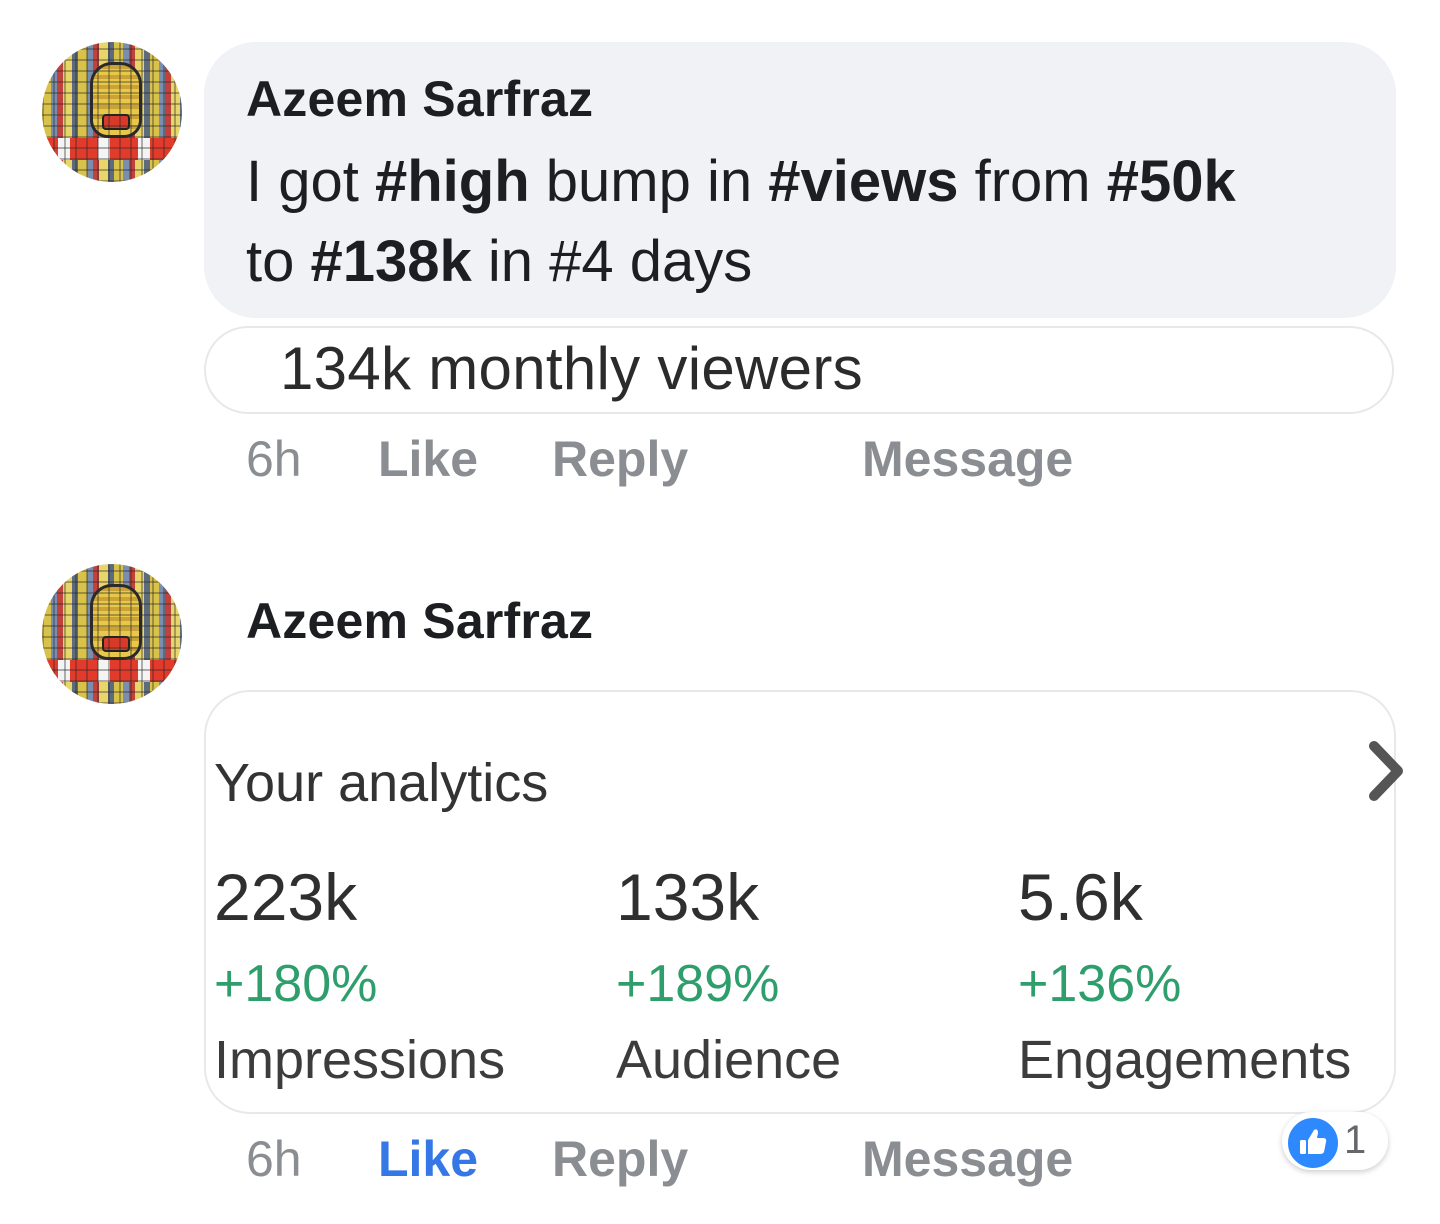  I want to click on text-part: in #4 days, so click(612, 261).